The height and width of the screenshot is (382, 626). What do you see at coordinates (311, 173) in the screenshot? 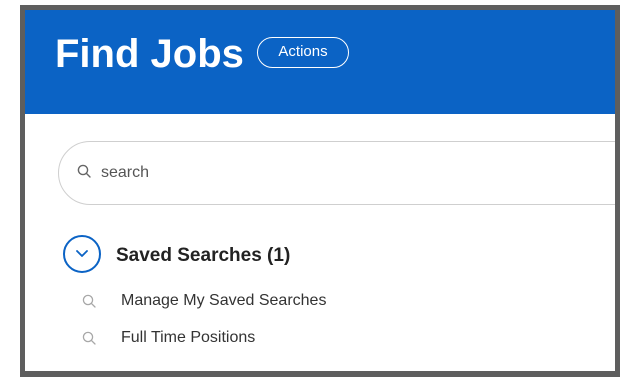
I see `search-input` at bounding box center [311, 173].